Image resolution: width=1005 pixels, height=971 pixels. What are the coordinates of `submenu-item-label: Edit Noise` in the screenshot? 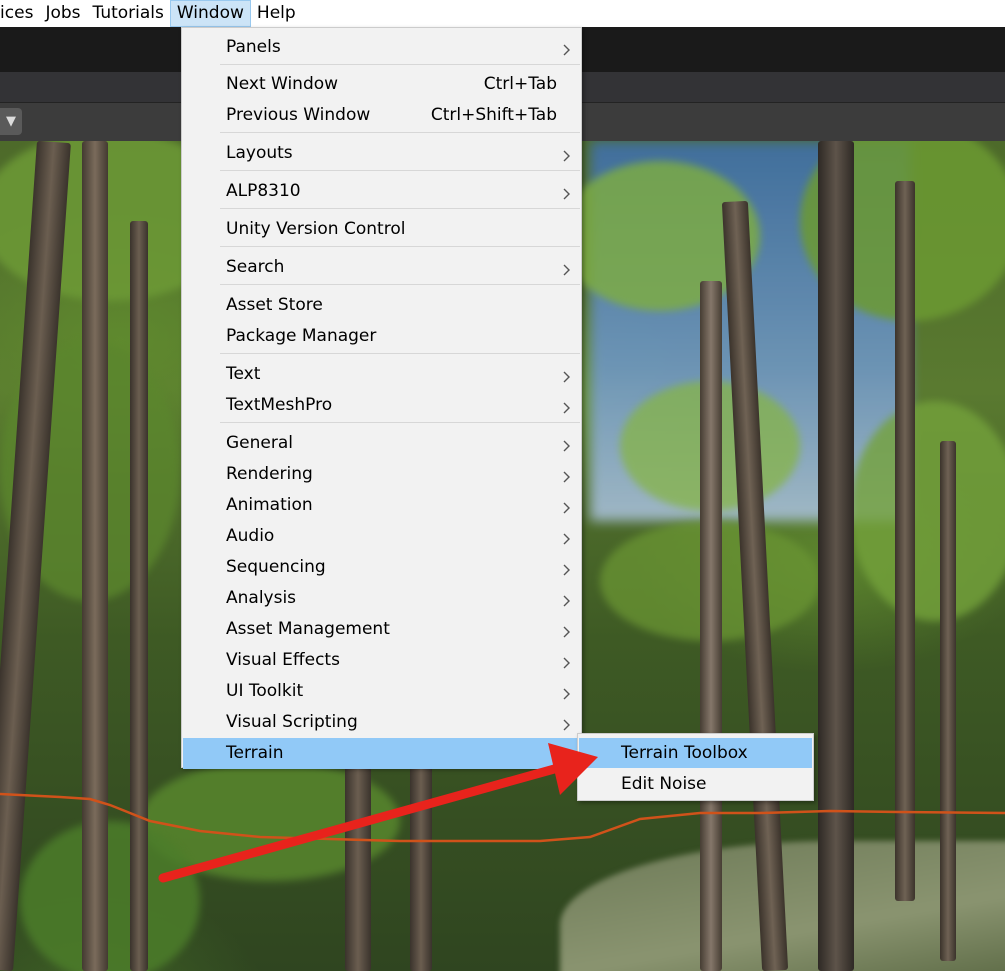 It's located at (664, 784).